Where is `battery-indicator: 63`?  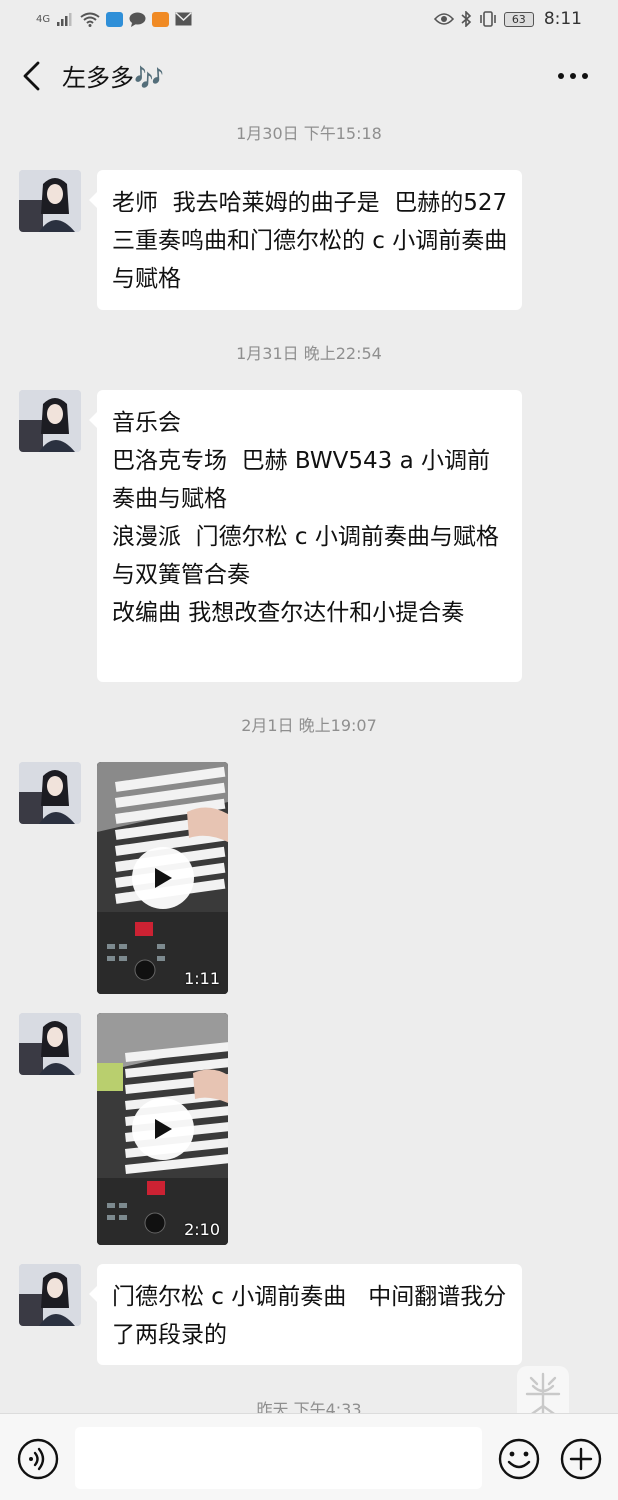 battery-indicator: 63 is located at coordinates (518, 19).